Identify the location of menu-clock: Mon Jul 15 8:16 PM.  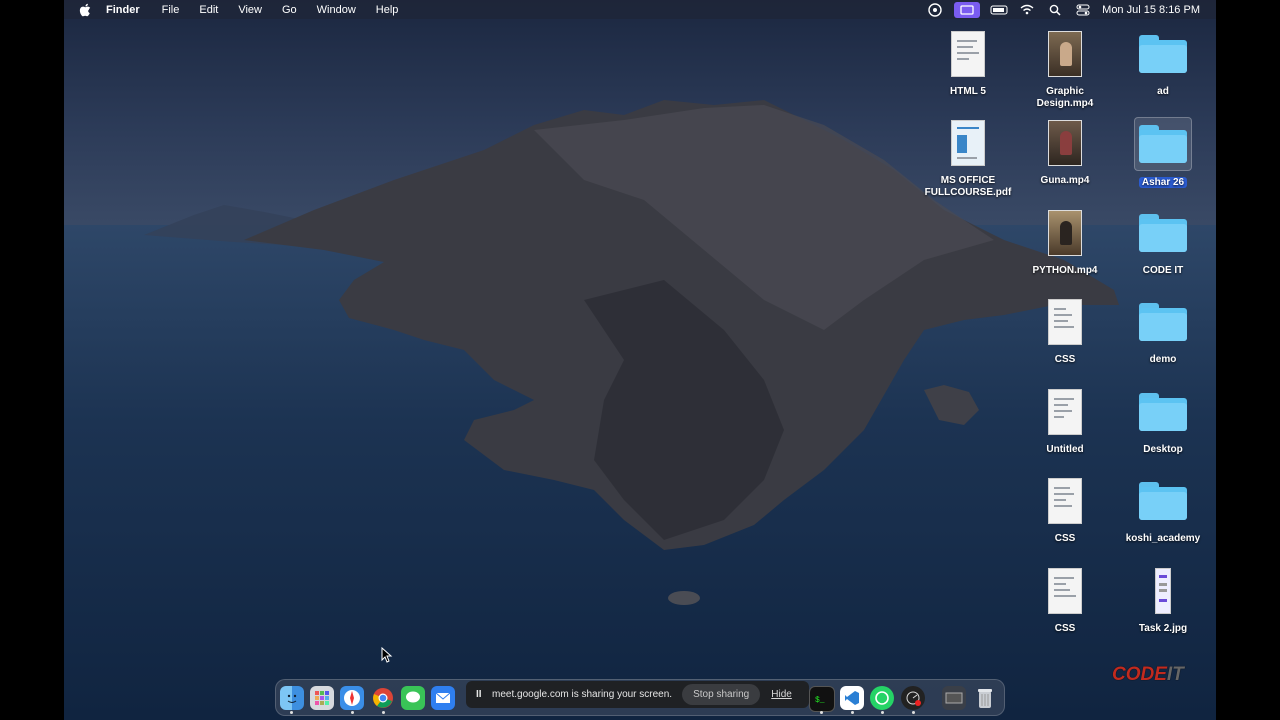
(1151, 10).